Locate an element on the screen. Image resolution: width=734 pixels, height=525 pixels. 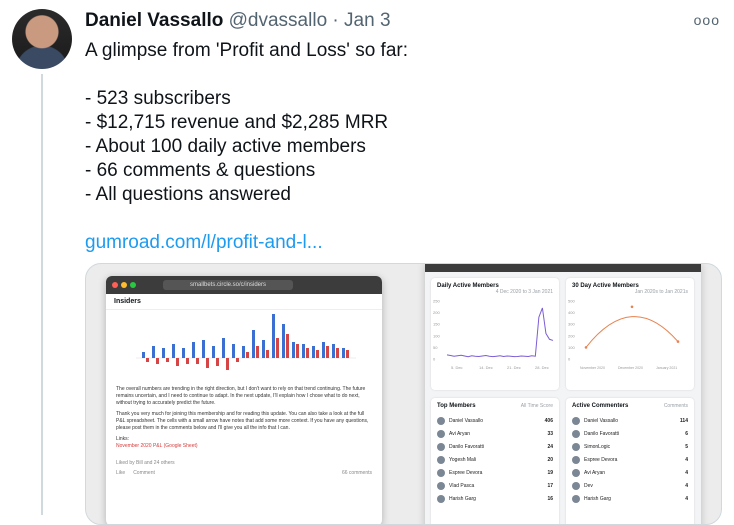
member-value: 114 is located at coordinates (683, 420).